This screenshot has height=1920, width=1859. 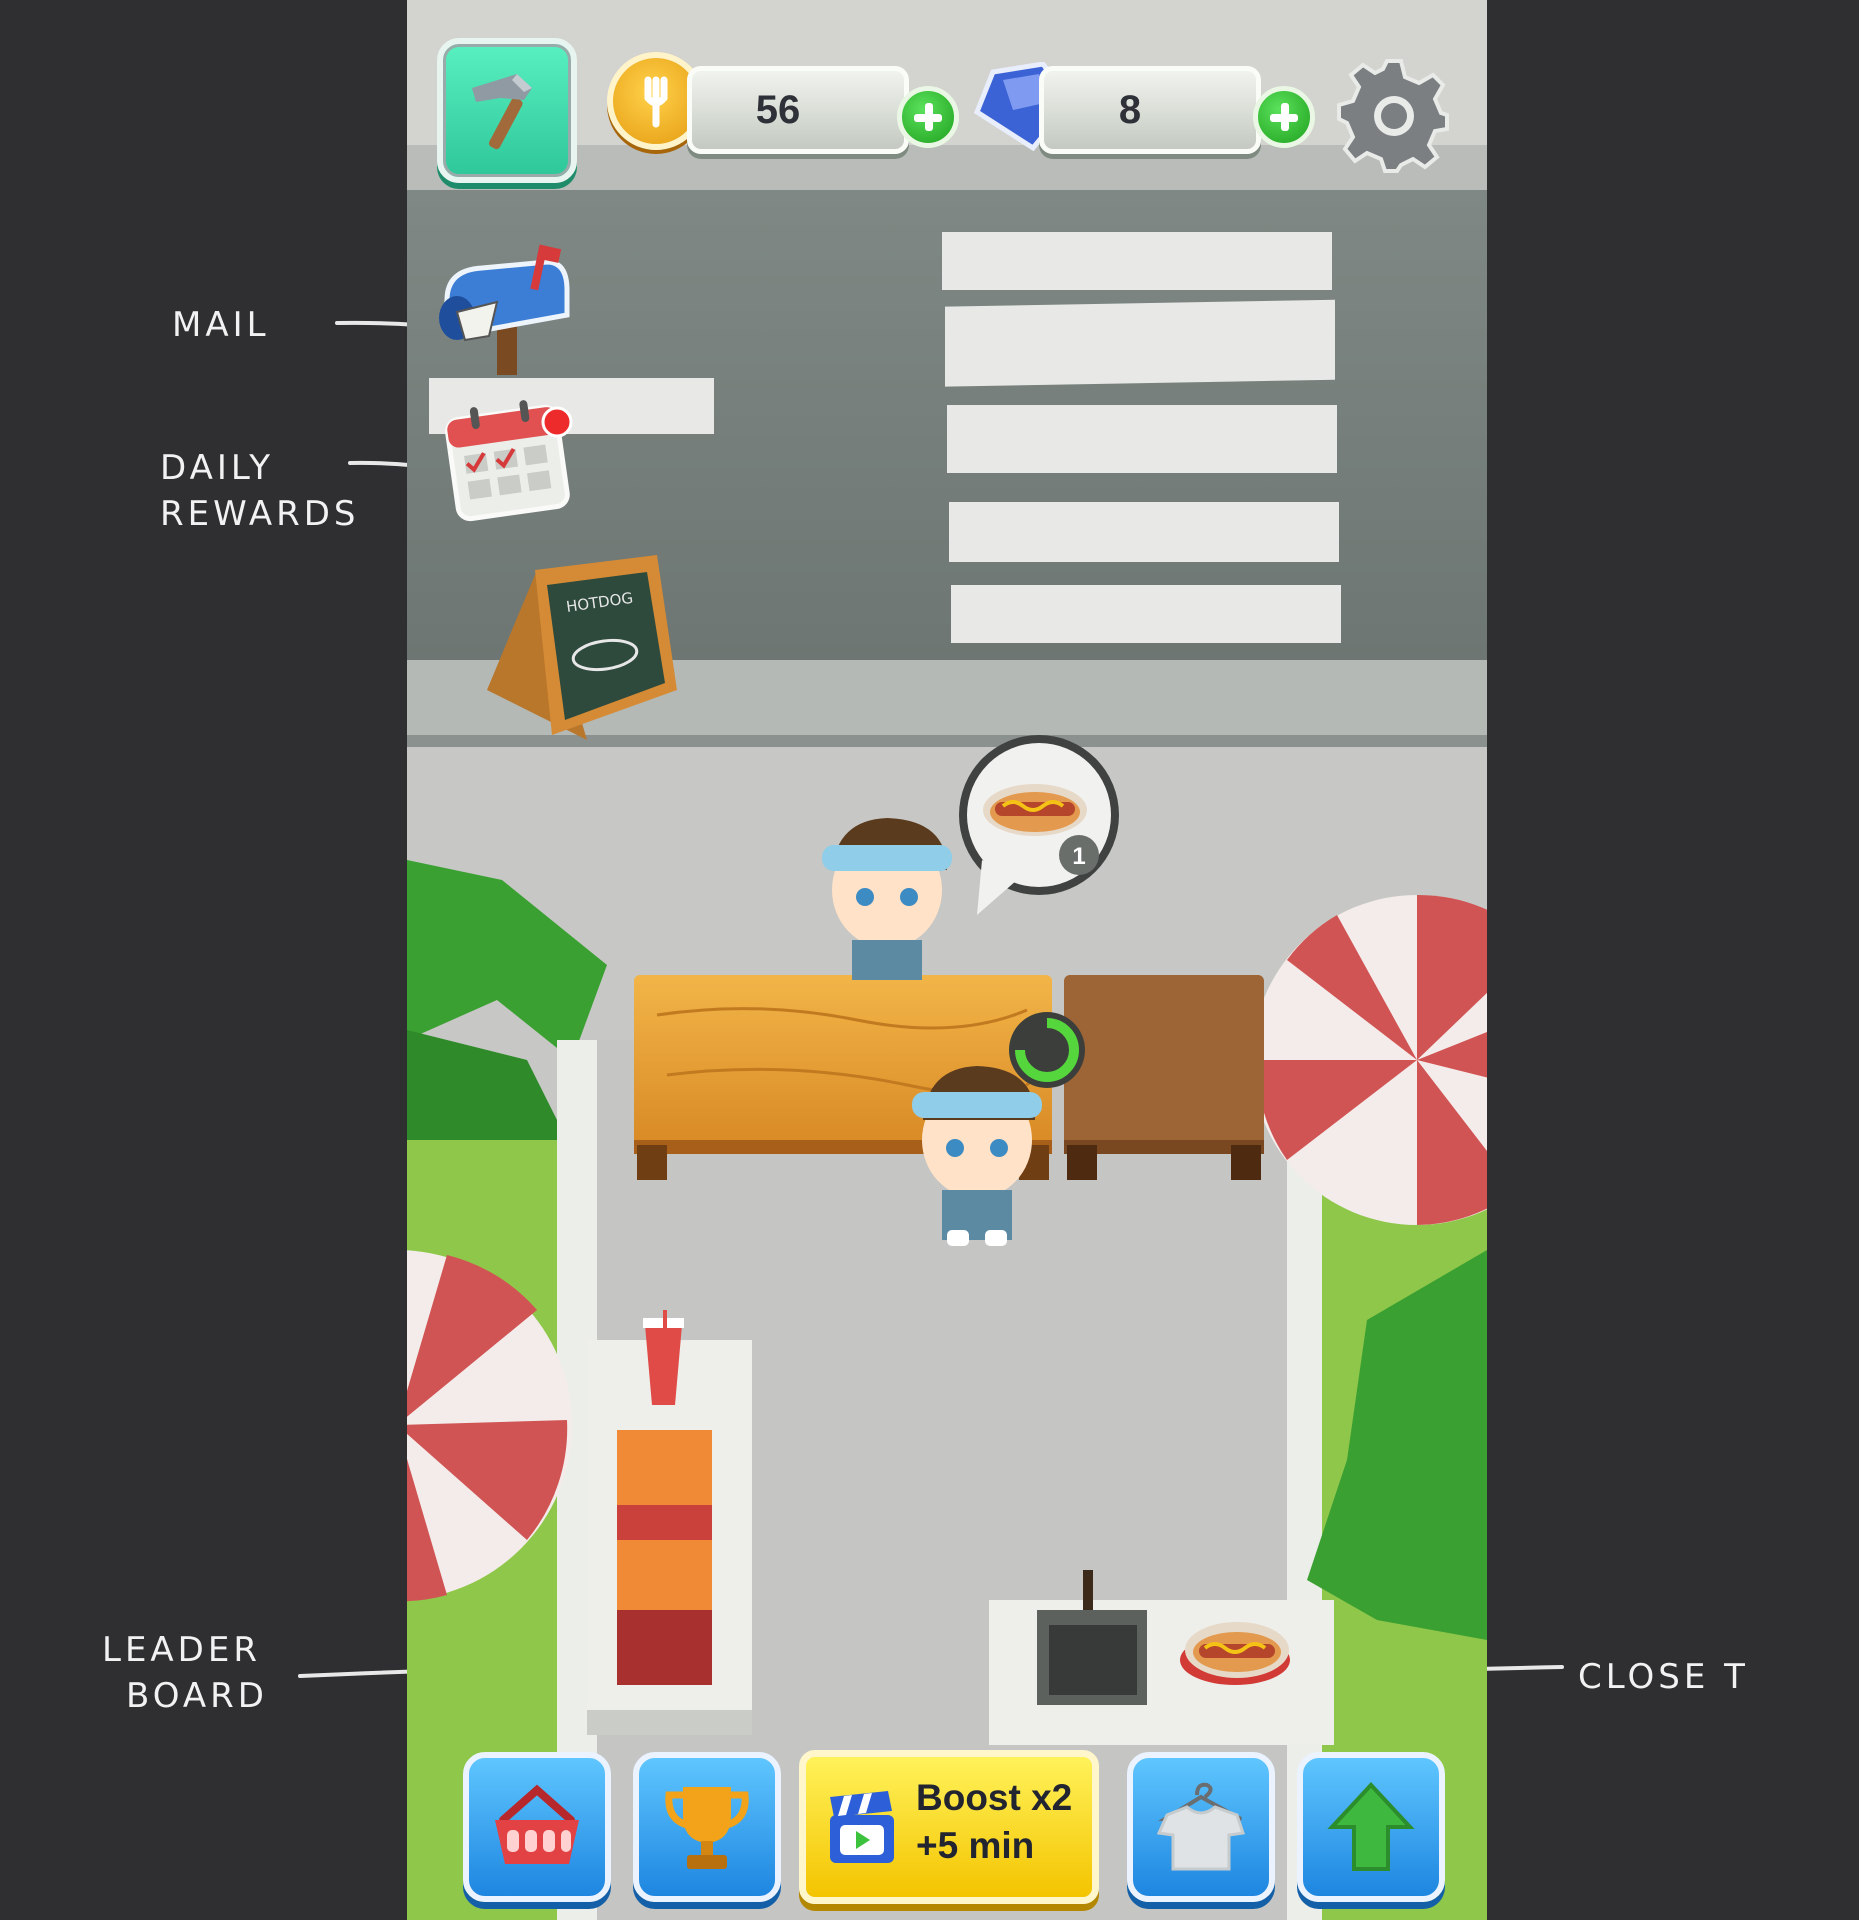 I want to click on trophy-icon, so click(x=707, y=1828).